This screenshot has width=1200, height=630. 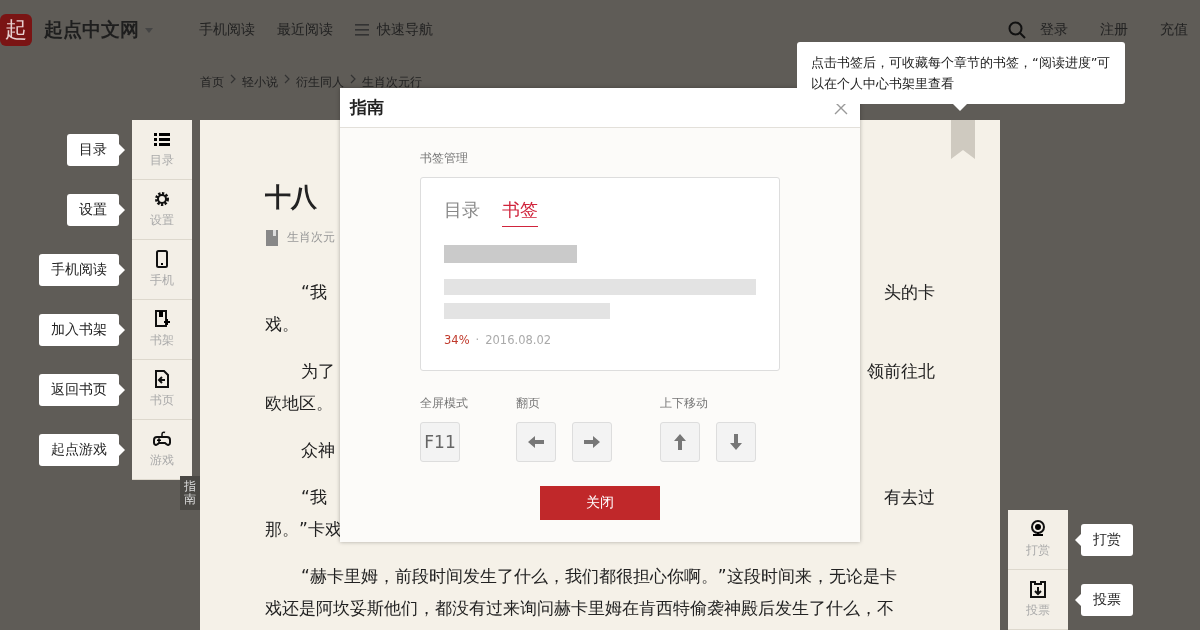 I want to click on book-plus-icon, so click(x=162, y=319).